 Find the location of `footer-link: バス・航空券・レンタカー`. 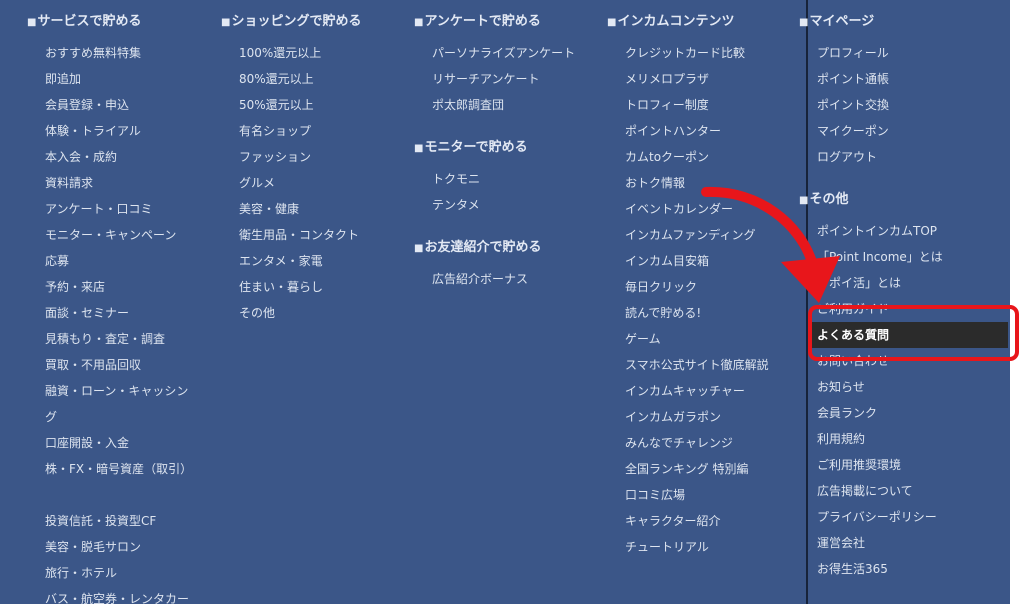

footer-link: バス・航空券・レンタカー is located at coordinates (112, 599).